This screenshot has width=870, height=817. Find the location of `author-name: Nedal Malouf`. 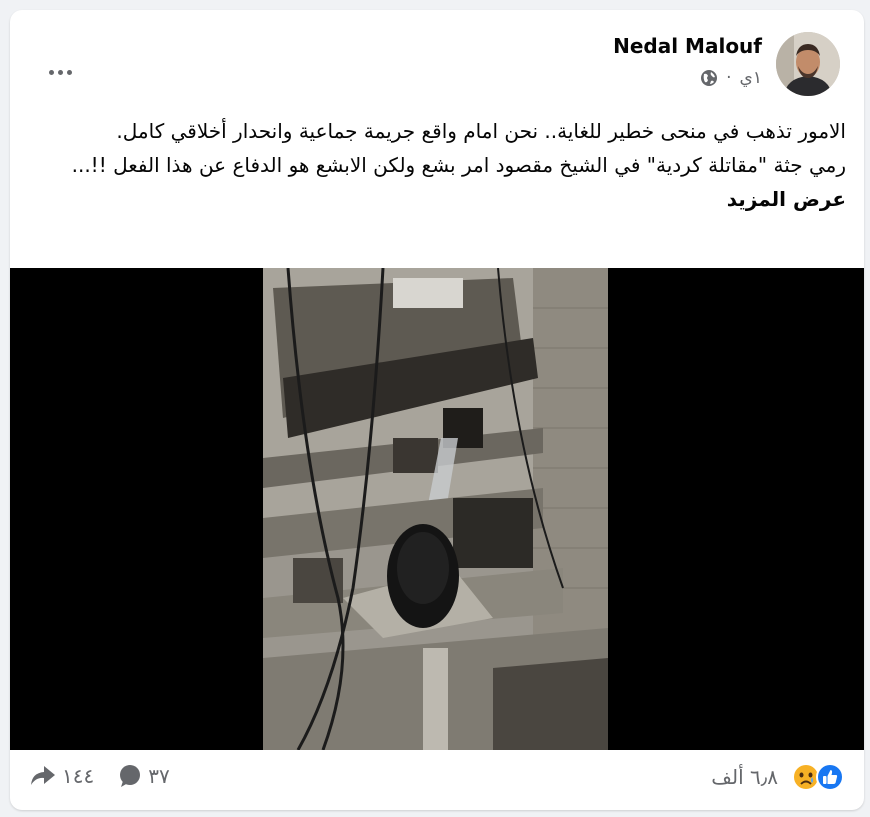

author-name: Nedal Malouf is located at coordinates (687, 46).